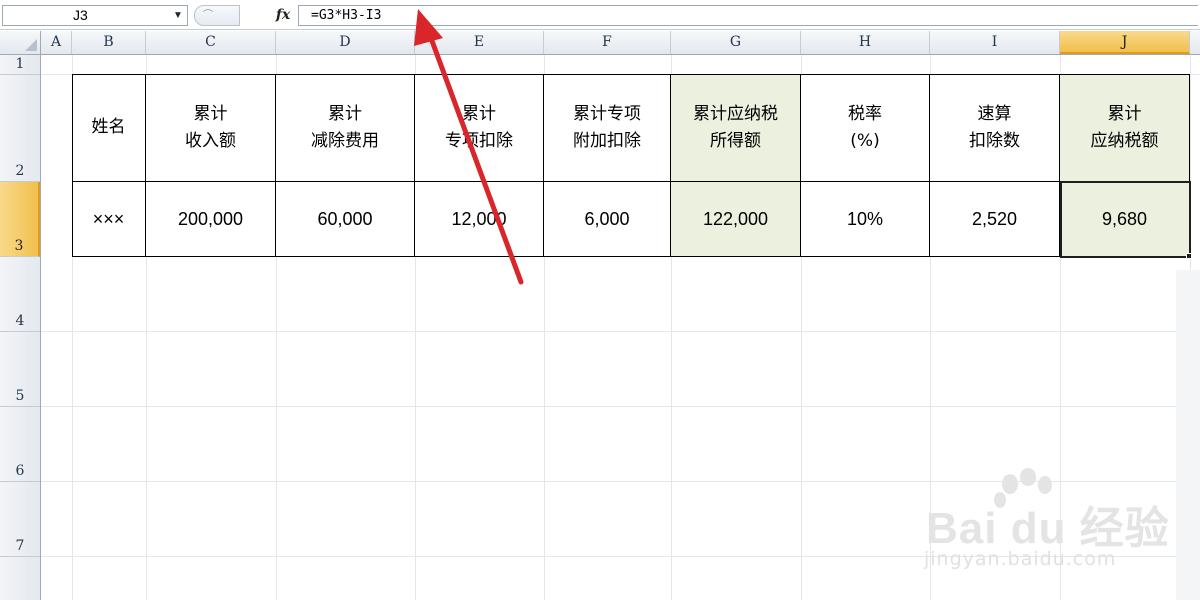 This screenshot has height=600, width=1200. I want to click on column-header-b: B, so click(109, 42).